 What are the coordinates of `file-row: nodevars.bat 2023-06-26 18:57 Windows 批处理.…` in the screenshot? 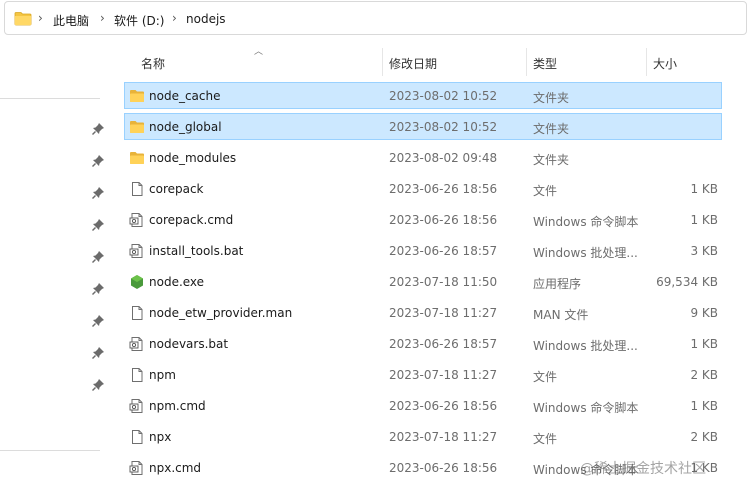 It's located at (423, 343).